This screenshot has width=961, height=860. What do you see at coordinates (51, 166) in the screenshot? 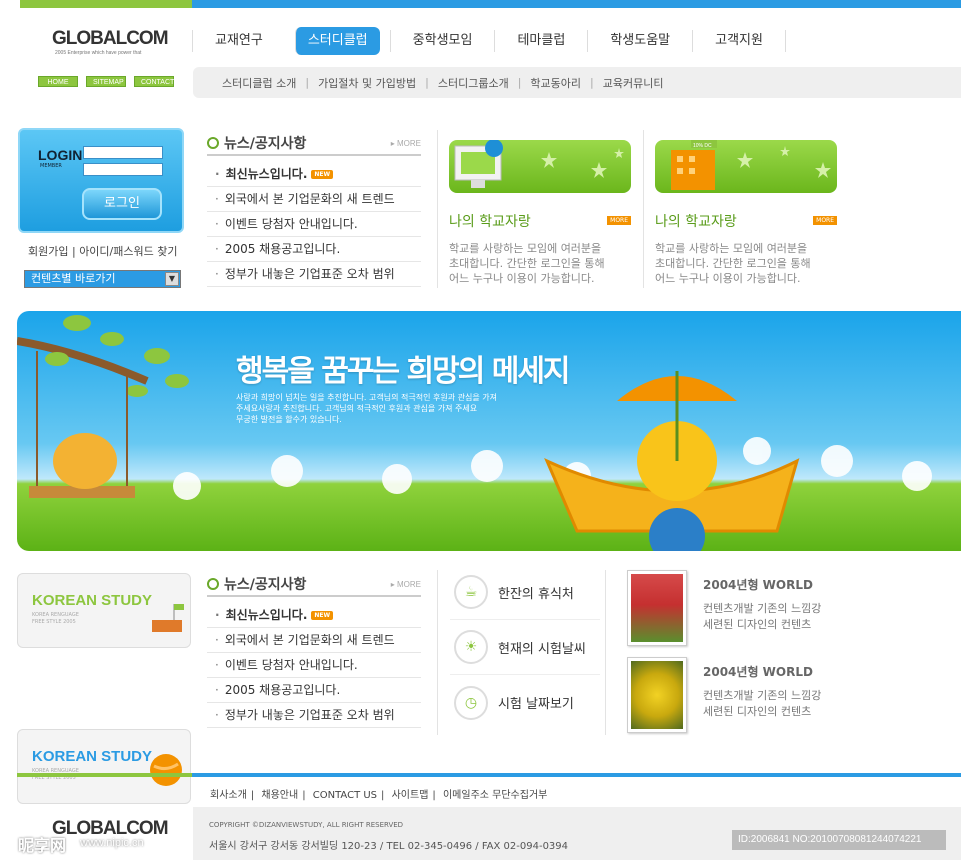
I see `login-subtitle: MEMBER` at bounding box center [51, 166].